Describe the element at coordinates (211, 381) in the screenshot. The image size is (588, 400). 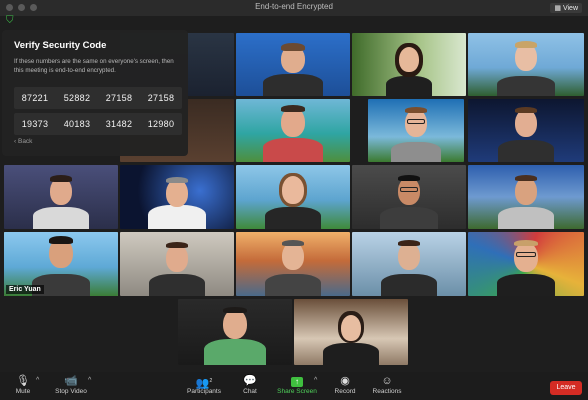
I see `participants-count: 2` at that location.